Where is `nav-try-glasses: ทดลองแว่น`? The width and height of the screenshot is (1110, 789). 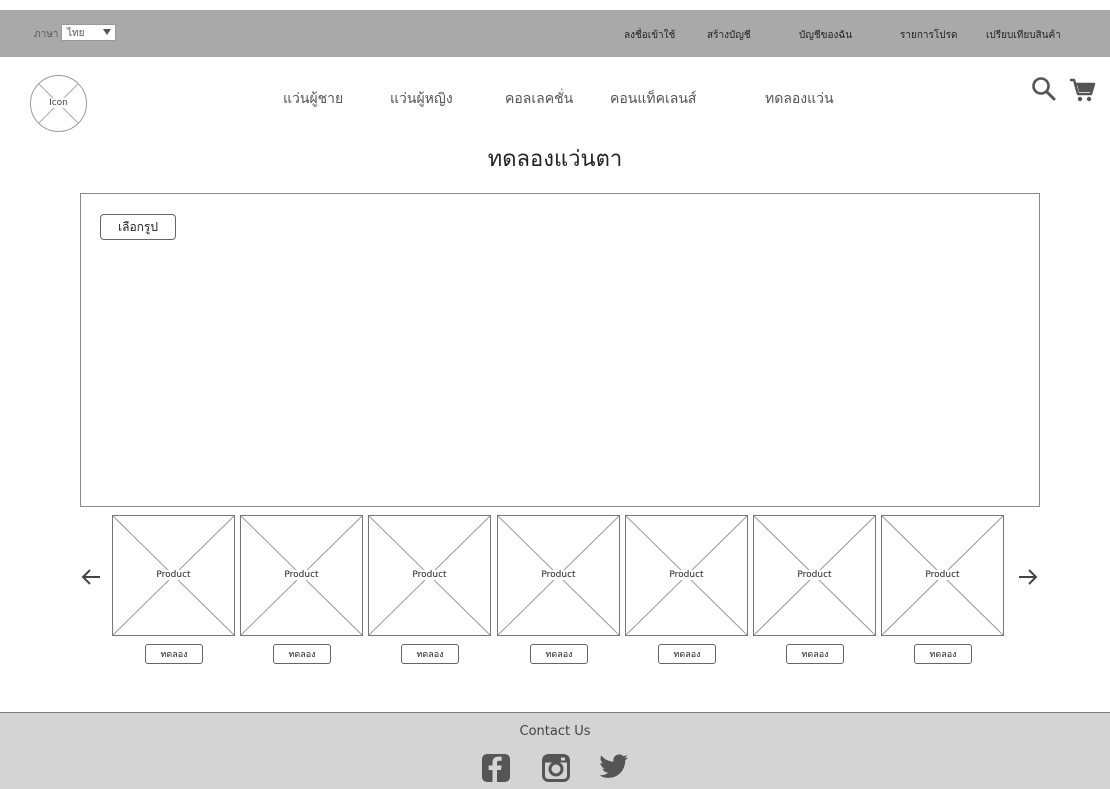 nav-try-glasses: ทดลองแว่น is located at coordinates (799, 99).